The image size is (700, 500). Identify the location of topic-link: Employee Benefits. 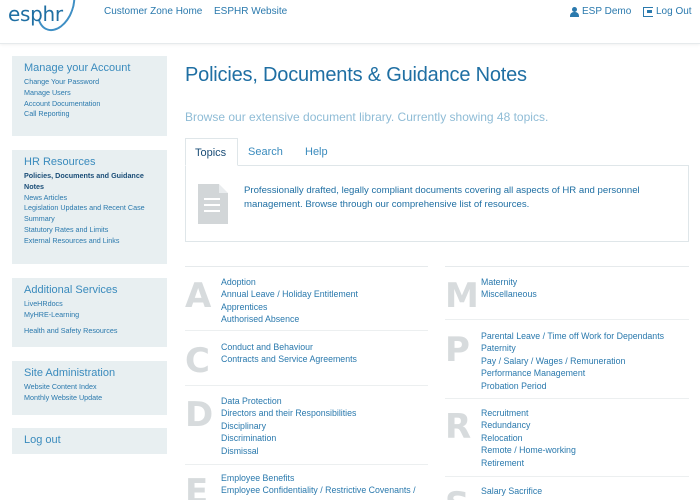
(318, 478).